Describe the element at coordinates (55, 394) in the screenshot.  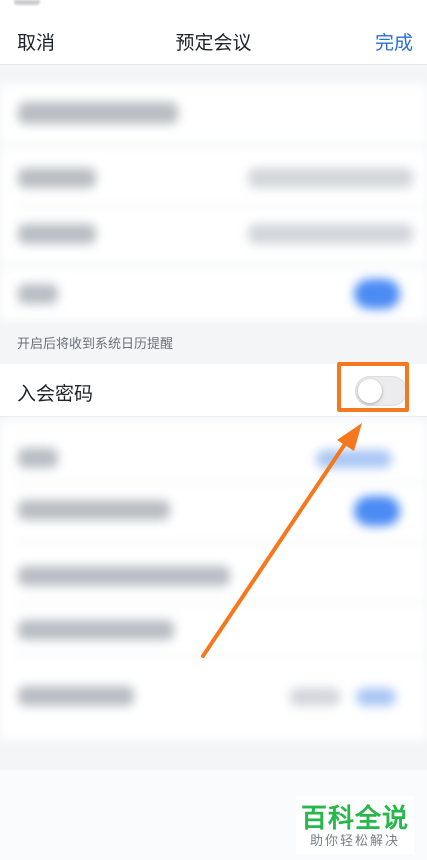
I see `meeting-password-label: 入会密码` at that location.